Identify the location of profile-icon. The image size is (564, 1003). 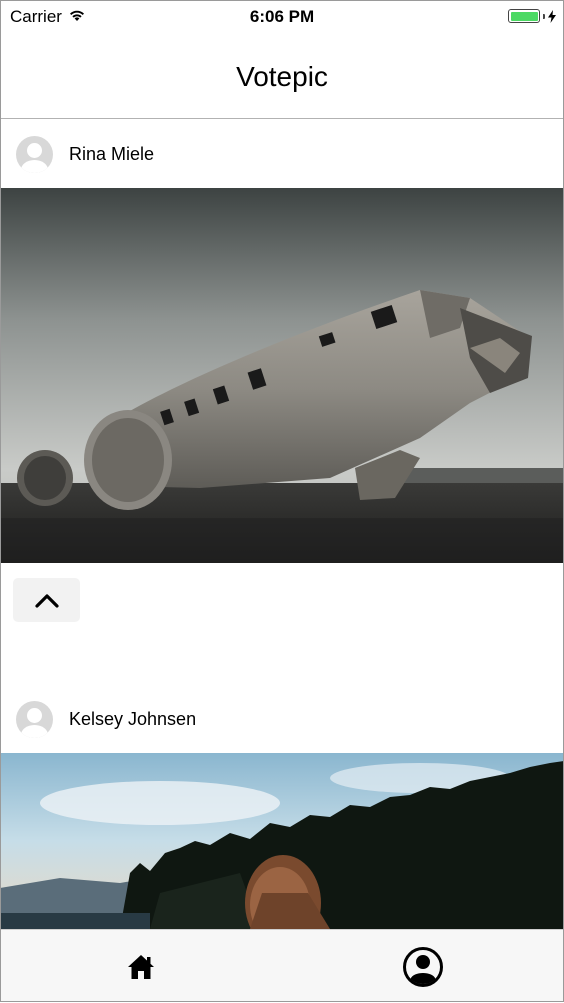
(423, 966).